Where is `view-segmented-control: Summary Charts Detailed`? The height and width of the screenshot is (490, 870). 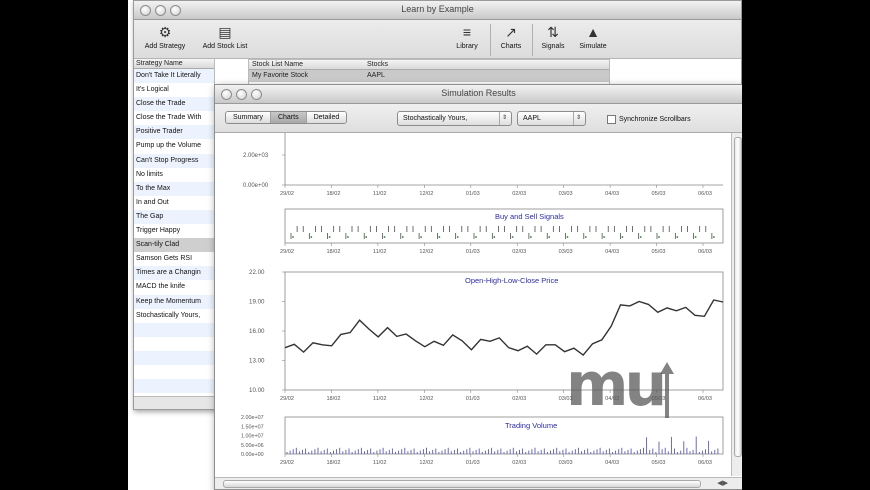
view-segmented-control: Summary Charts Detailed is located at coordinates (286, 117).